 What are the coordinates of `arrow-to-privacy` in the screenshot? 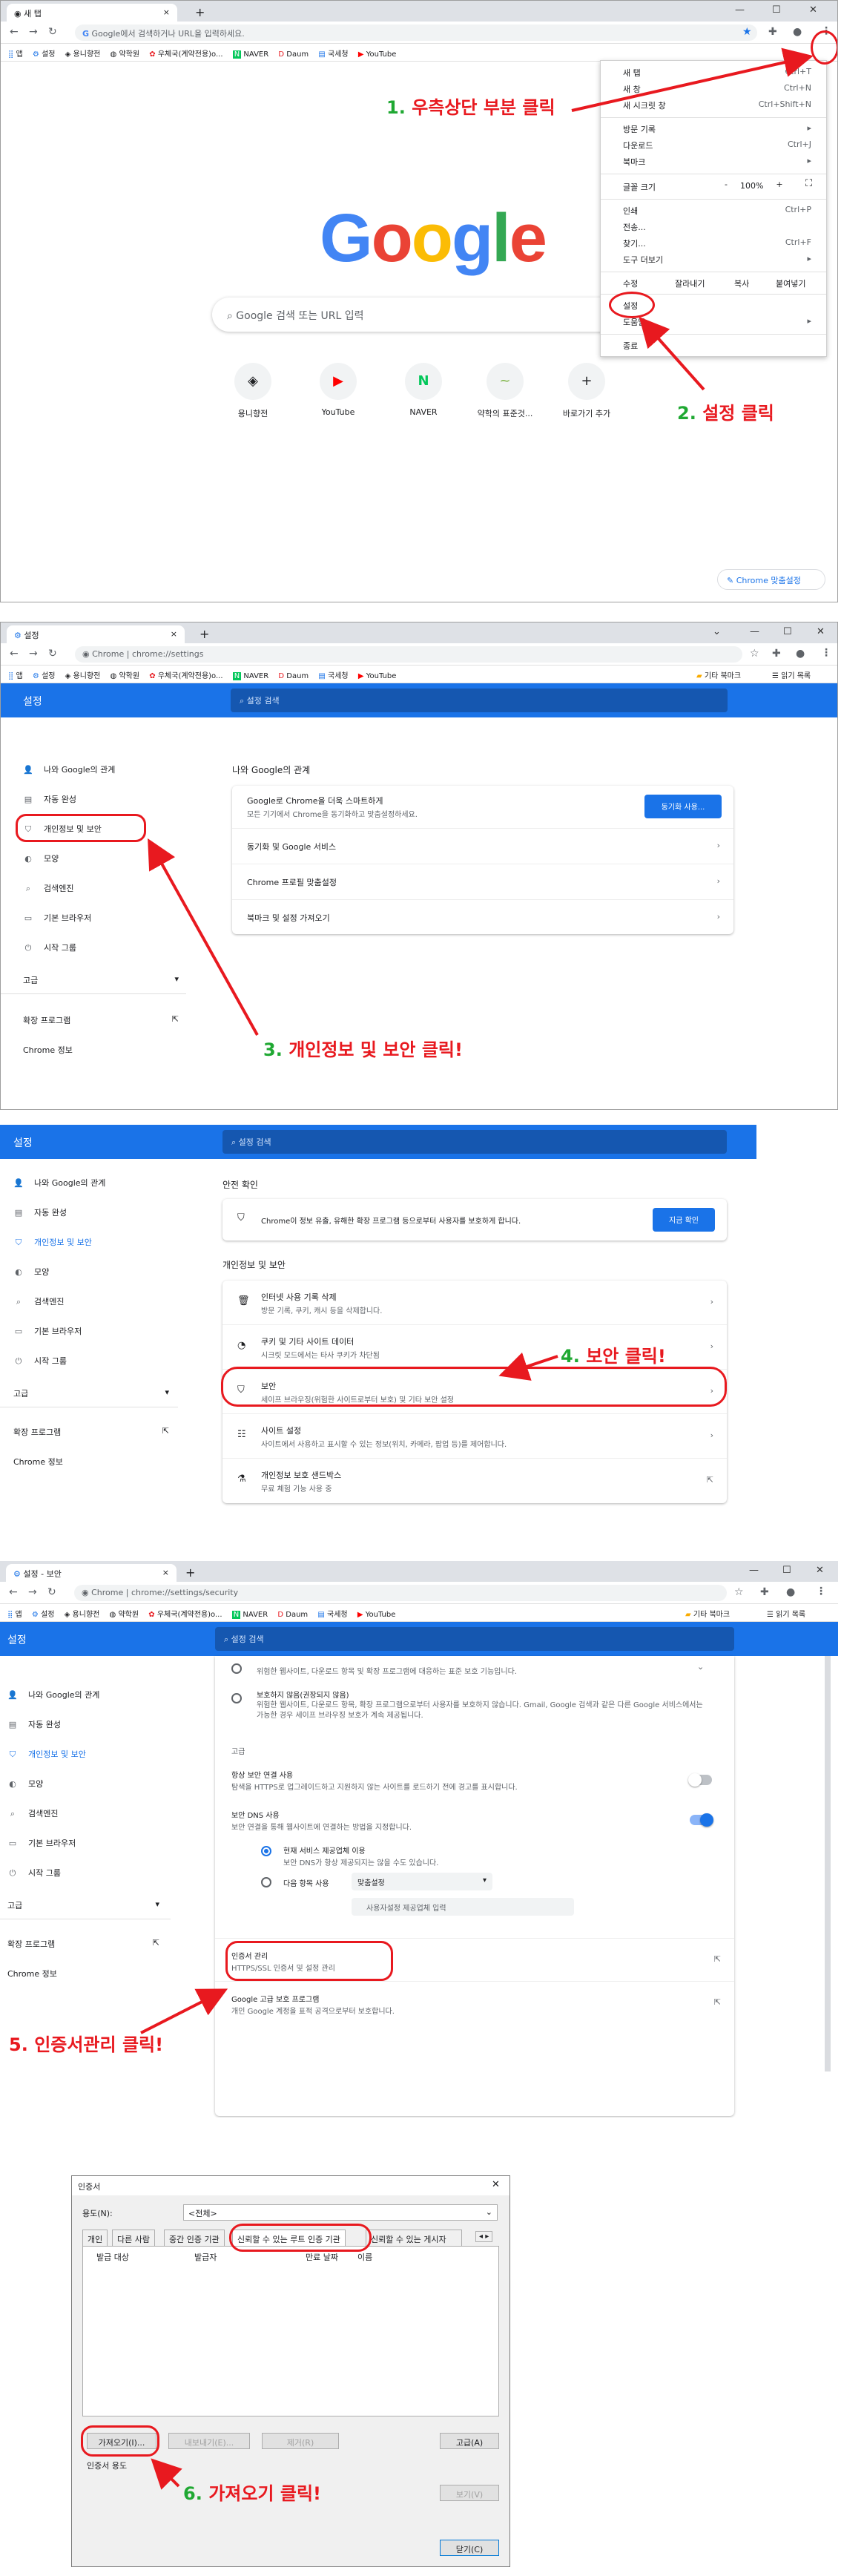 It's located at (203, 937).